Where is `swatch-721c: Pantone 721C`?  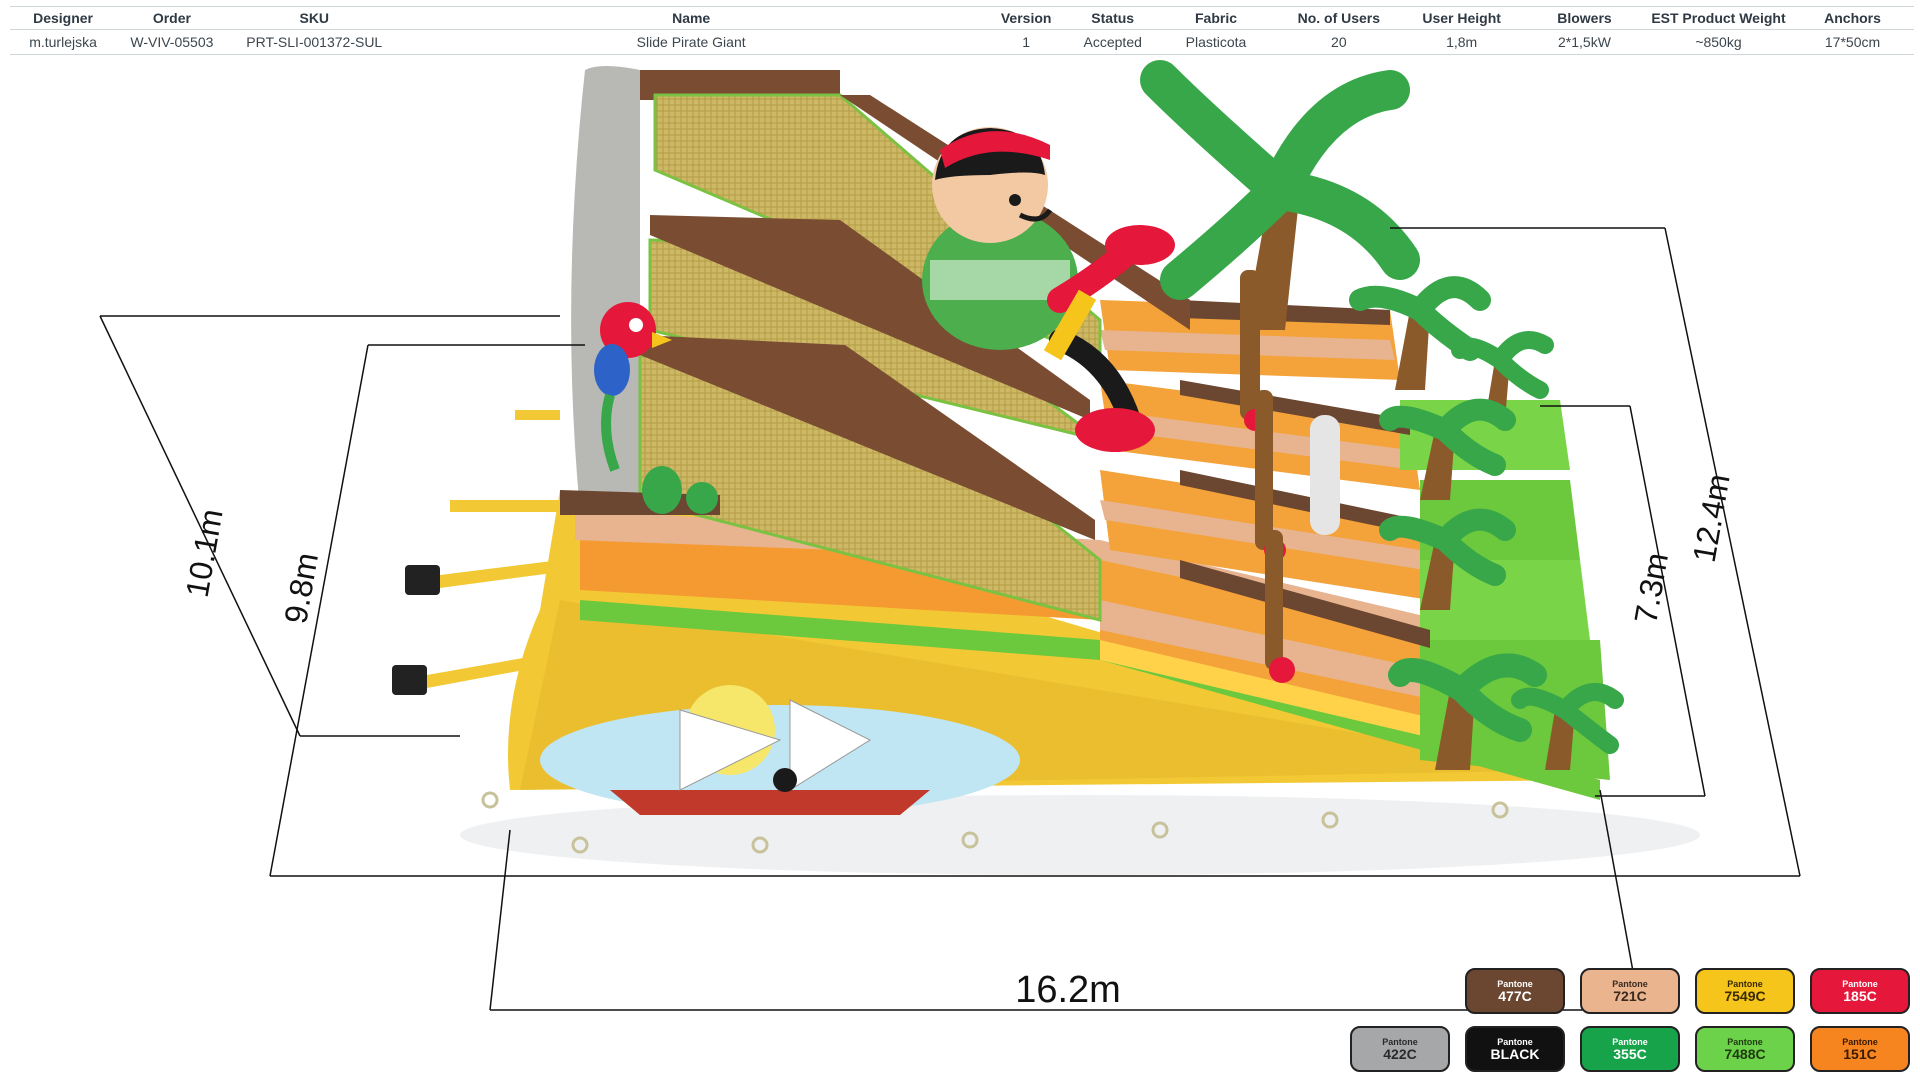 swatch-721c: Pantone 721C is located at coordinates (1630, 991).